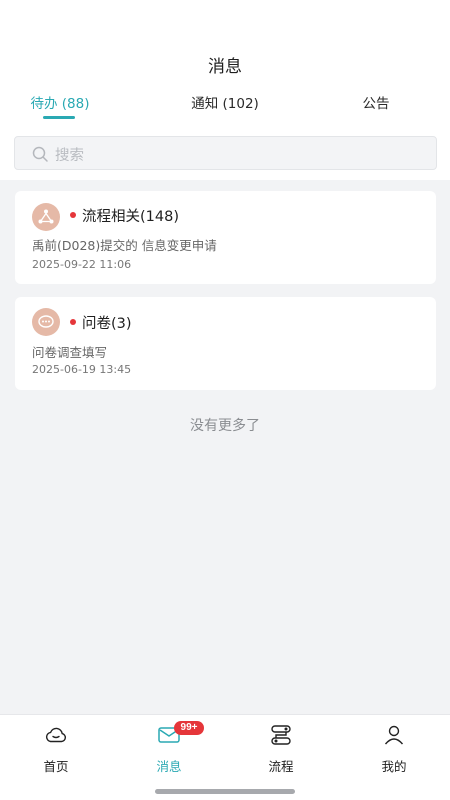 The width and height of the screenshot is (450, 800). I want to click on search-icon, so click(40, 154).